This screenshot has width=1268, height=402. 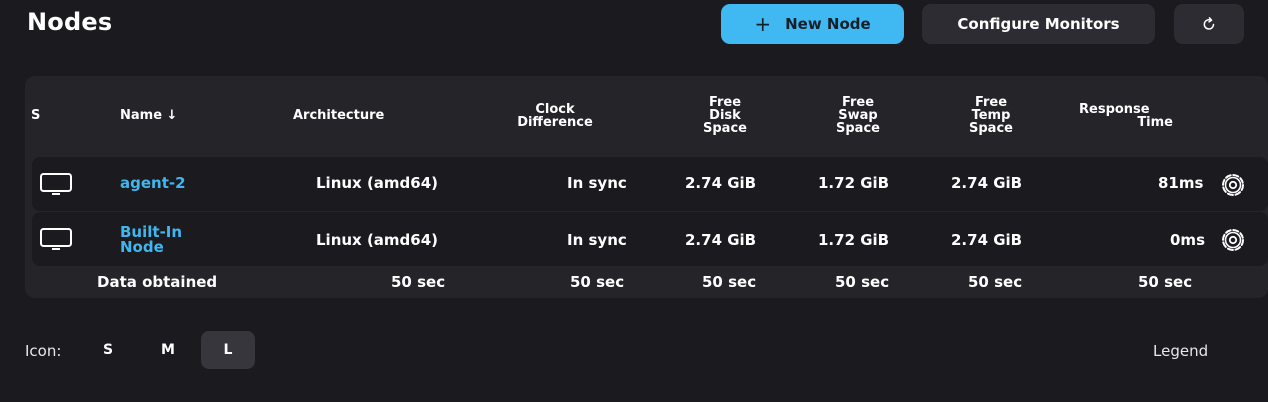 I want to click on column-header-clock-difference: Clock Difference, so click(x=555, y=116).